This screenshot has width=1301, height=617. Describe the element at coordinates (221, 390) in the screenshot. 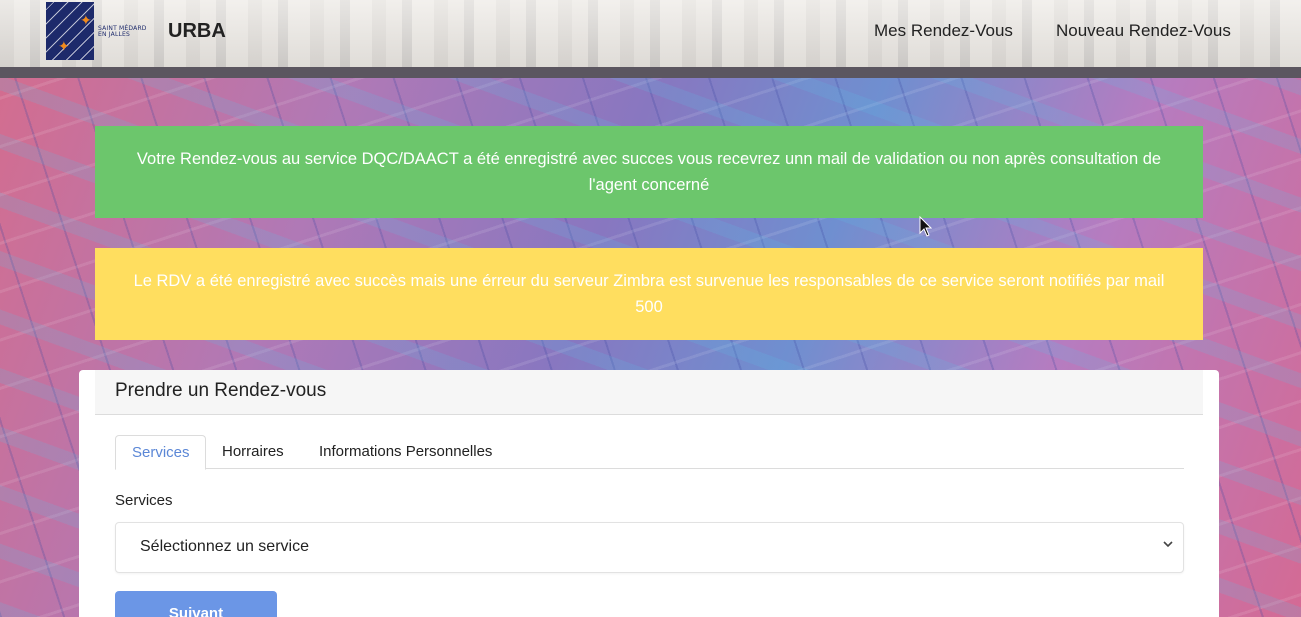

I see `card-title: Prendre un Rendez-vous` at that location.